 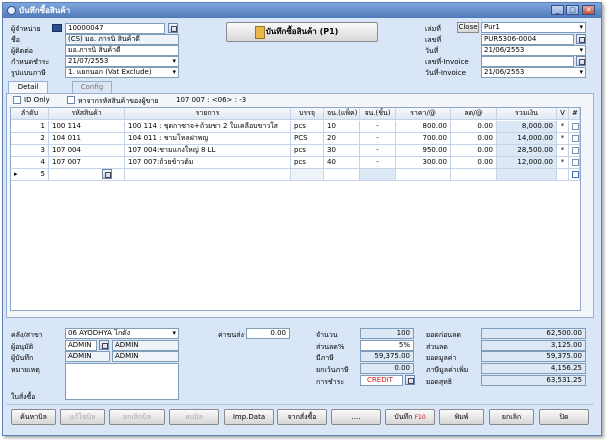 What do you see at coordinates (563, 114) in the screenshot?
I see `col-v: V` at bounding box center [563, 114].